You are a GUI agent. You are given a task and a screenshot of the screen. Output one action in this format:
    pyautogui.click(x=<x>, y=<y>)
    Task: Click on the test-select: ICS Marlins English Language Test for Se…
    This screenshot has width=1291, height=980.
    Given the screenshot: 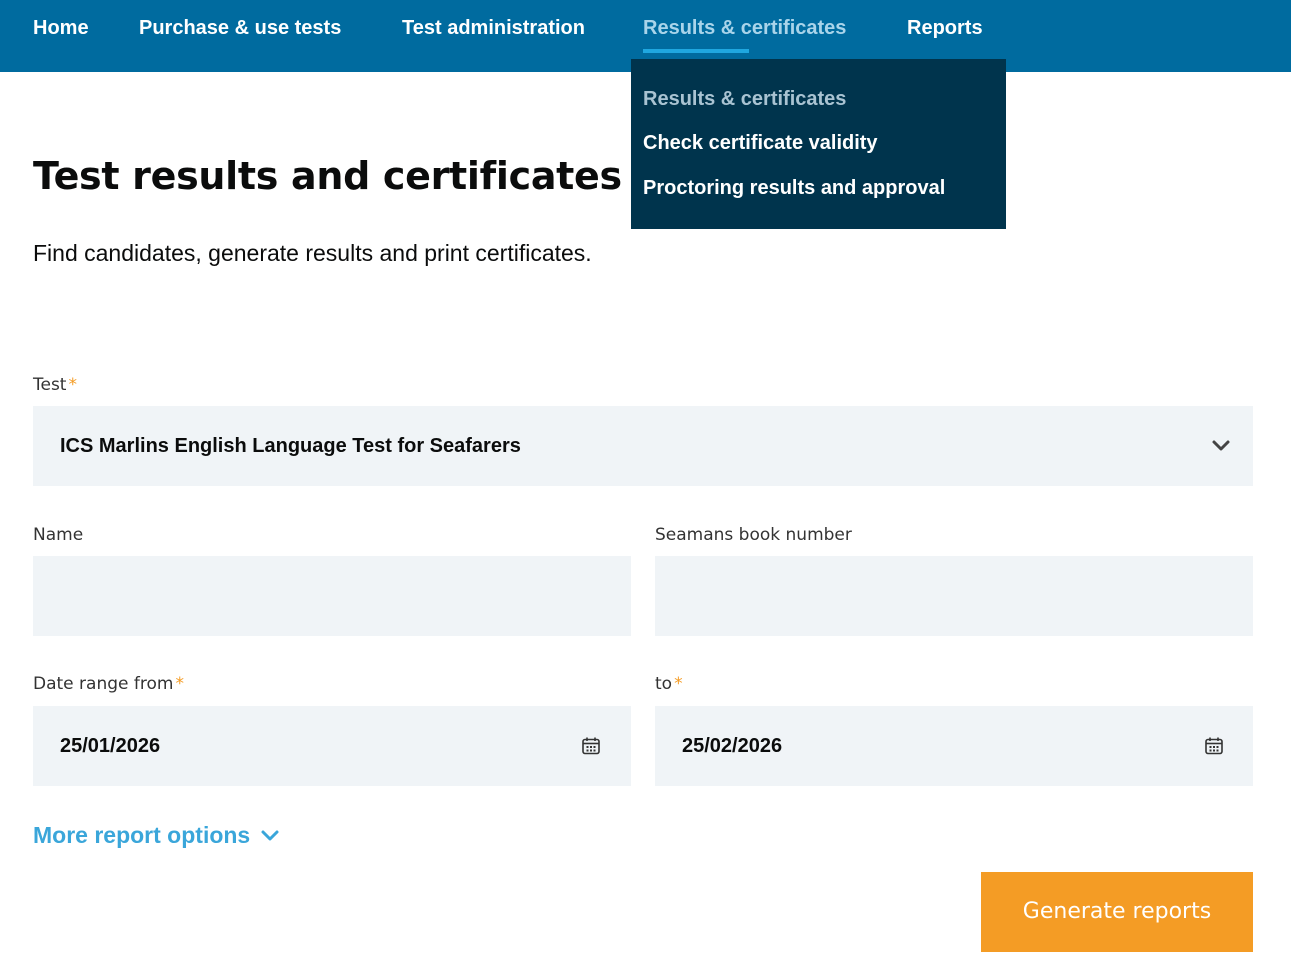 What is the action you would take?
    pyautogui.click(x=643, y=446)
    